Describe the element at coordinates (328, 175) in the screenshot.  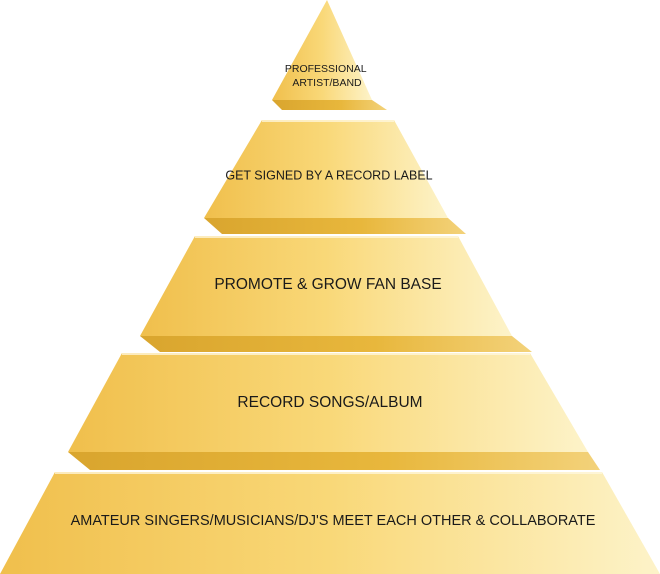
I see `tier-2-label: GET SIGNED BY A RECORD LABEL` at that location.